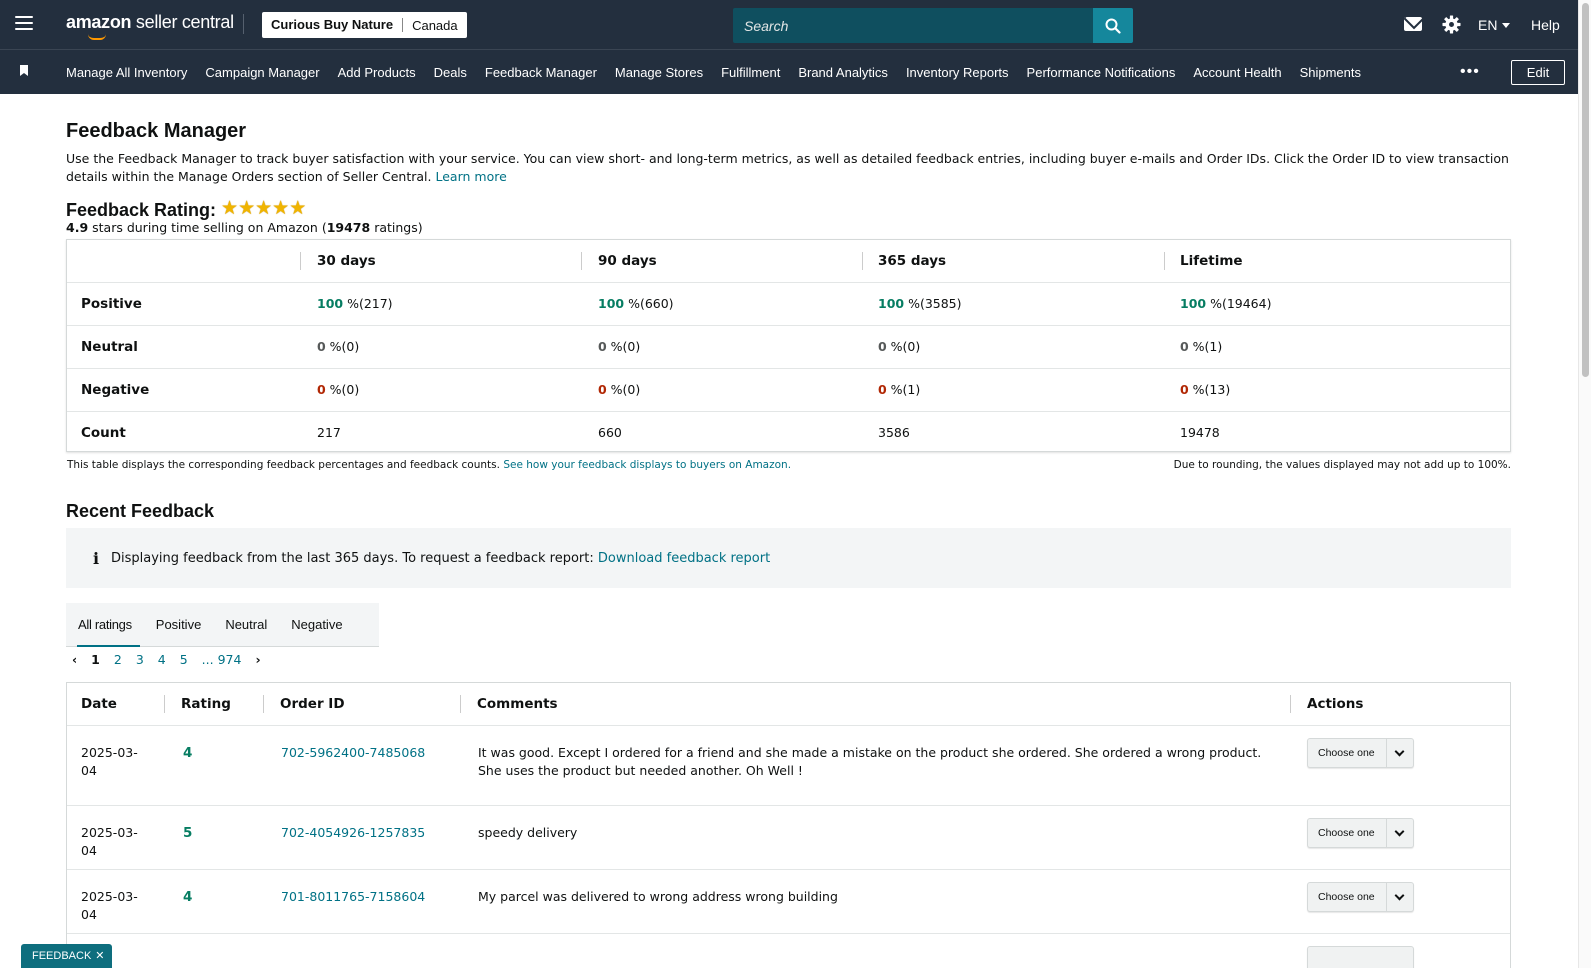  I want to click on summary-count: %(19464), so click(1239, 303).